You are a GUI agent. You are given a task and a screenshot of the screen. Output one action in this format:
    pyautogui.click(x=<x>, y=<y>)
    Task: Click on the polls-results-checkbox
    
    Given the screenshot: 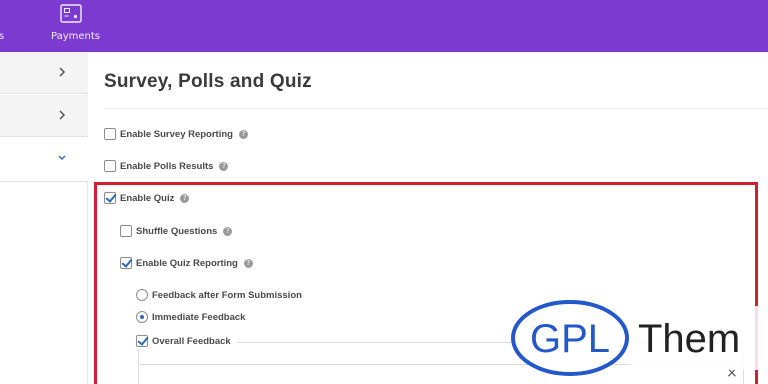 What is the action you would take?
    pyautogui.click(x=110, y=166)
    